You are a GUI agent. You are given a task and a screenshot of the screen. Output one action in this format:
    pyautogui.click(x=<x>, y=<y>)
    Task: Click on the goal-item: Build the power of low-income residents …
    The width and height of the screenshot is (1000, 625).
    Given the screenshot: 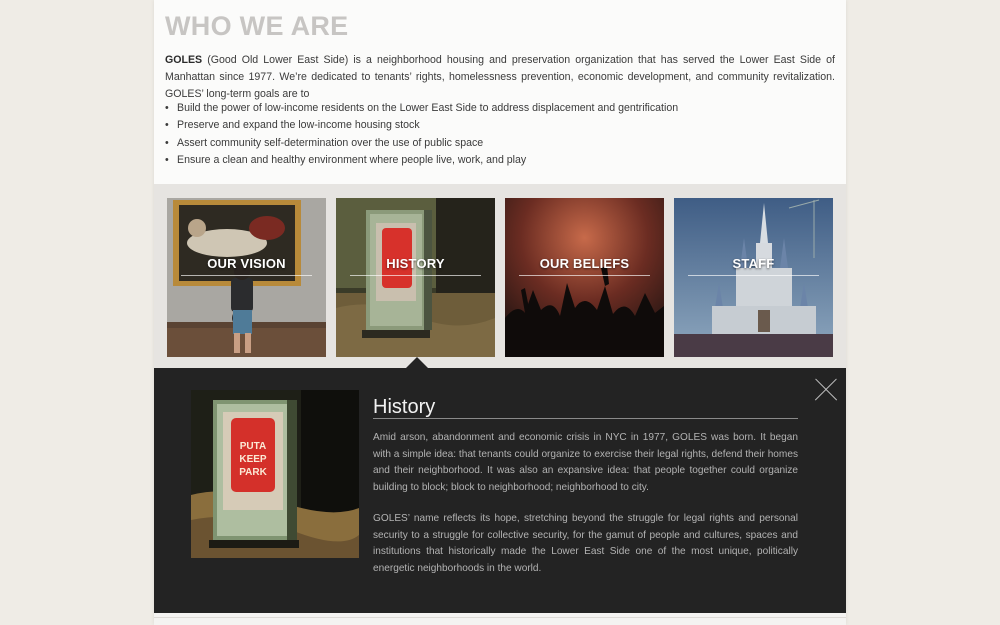 What is the action you would take?
    pyautogui.click(x=421, y=109)
    